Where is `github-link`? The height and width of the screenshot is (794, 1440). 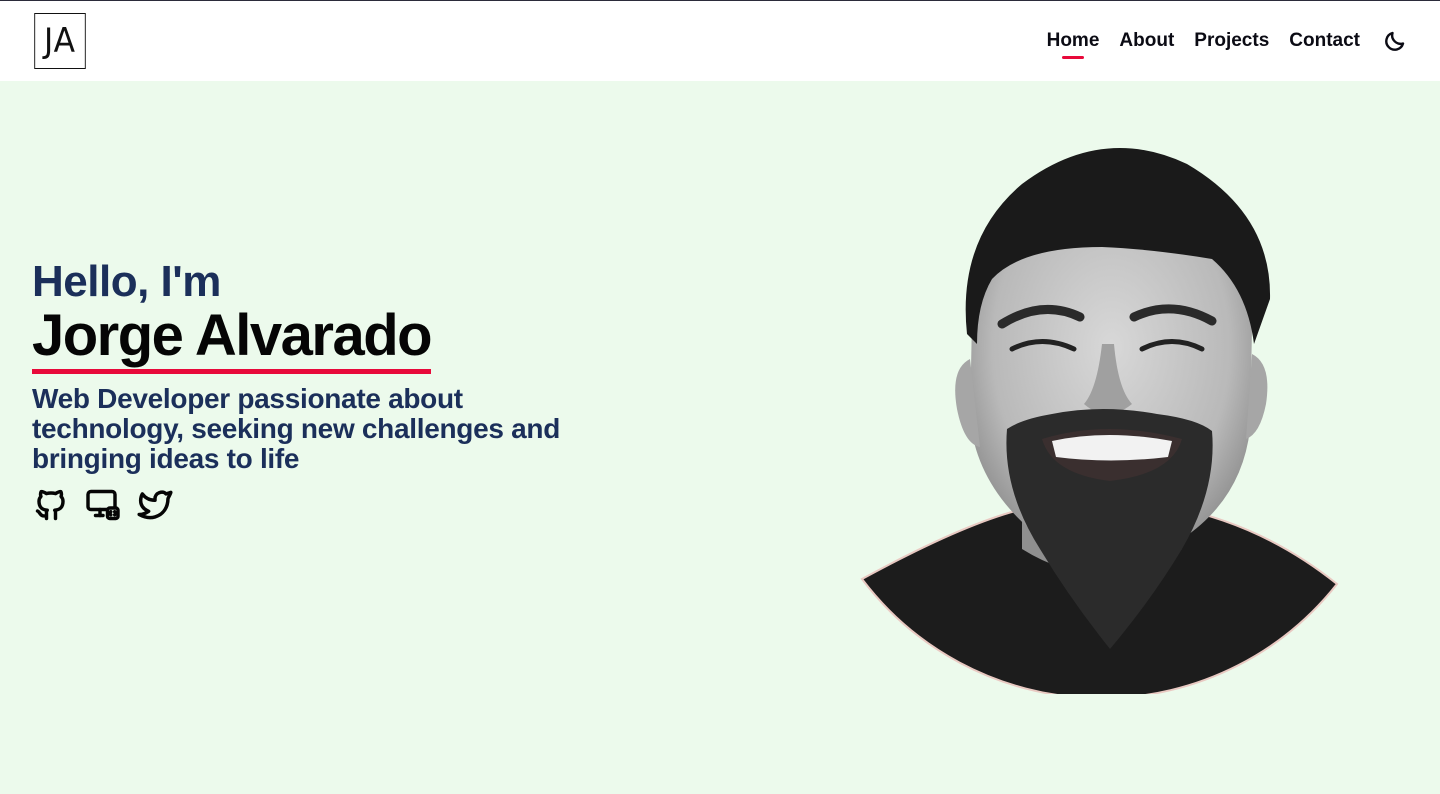
github-link is located at coordinates (51, 505).